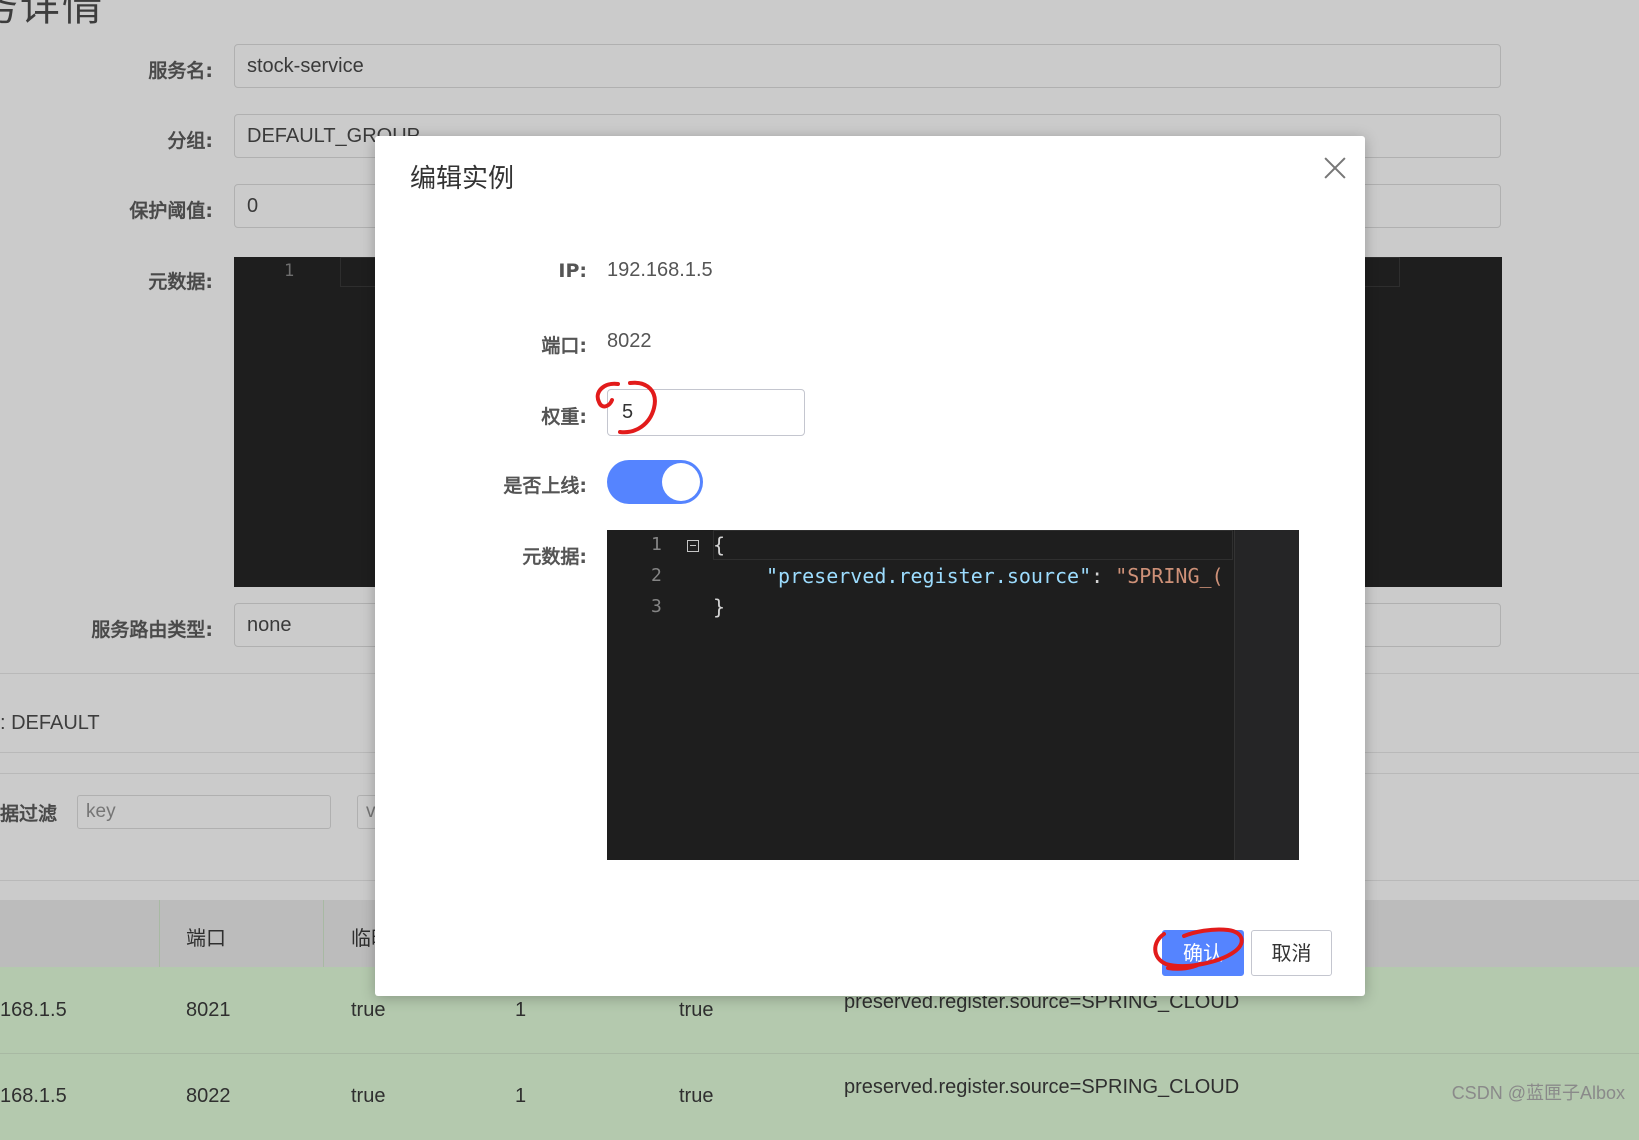 The image size is (1639, 1140). I want to click on current-line-highlight, so click(973, 545).